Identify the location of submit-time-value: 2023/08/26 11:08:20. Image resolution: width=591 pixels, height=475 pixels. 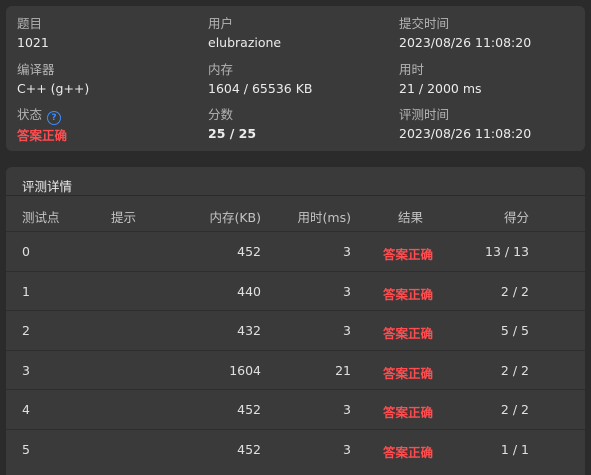
(465, 42).